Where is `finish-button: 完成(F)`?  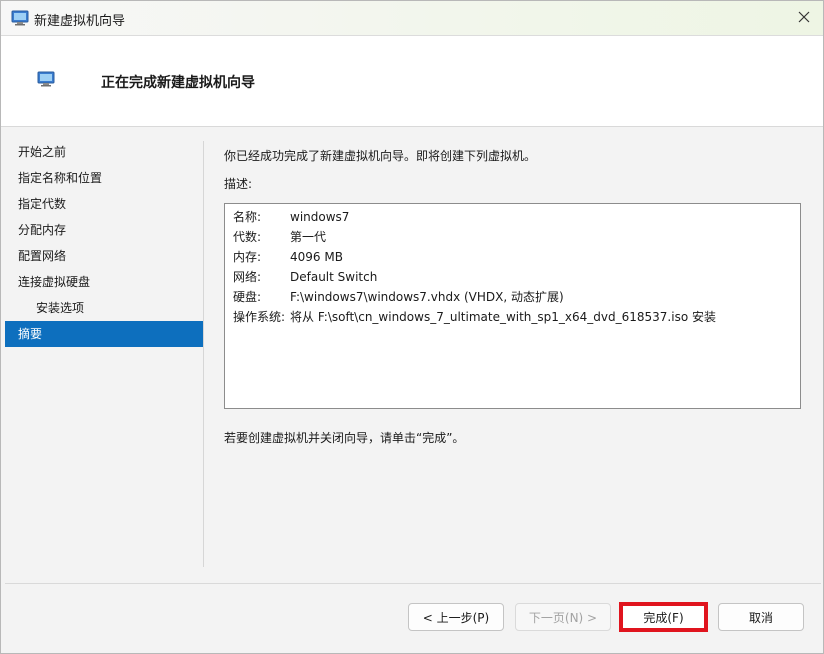
finish-button: 完成(F) is located at coordinates (663, 617).